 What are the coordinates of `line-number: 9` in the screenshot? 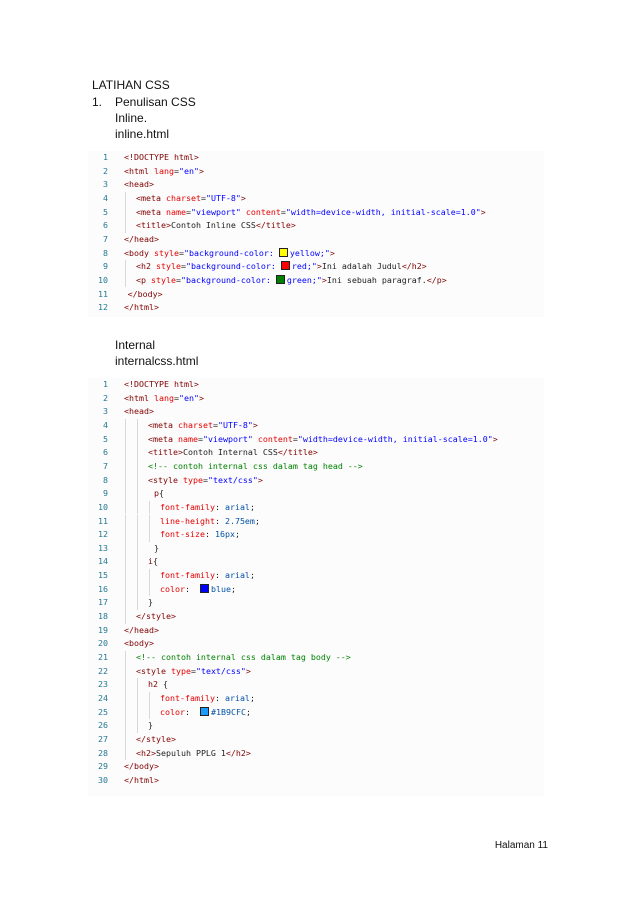 It's located at (105, 266).